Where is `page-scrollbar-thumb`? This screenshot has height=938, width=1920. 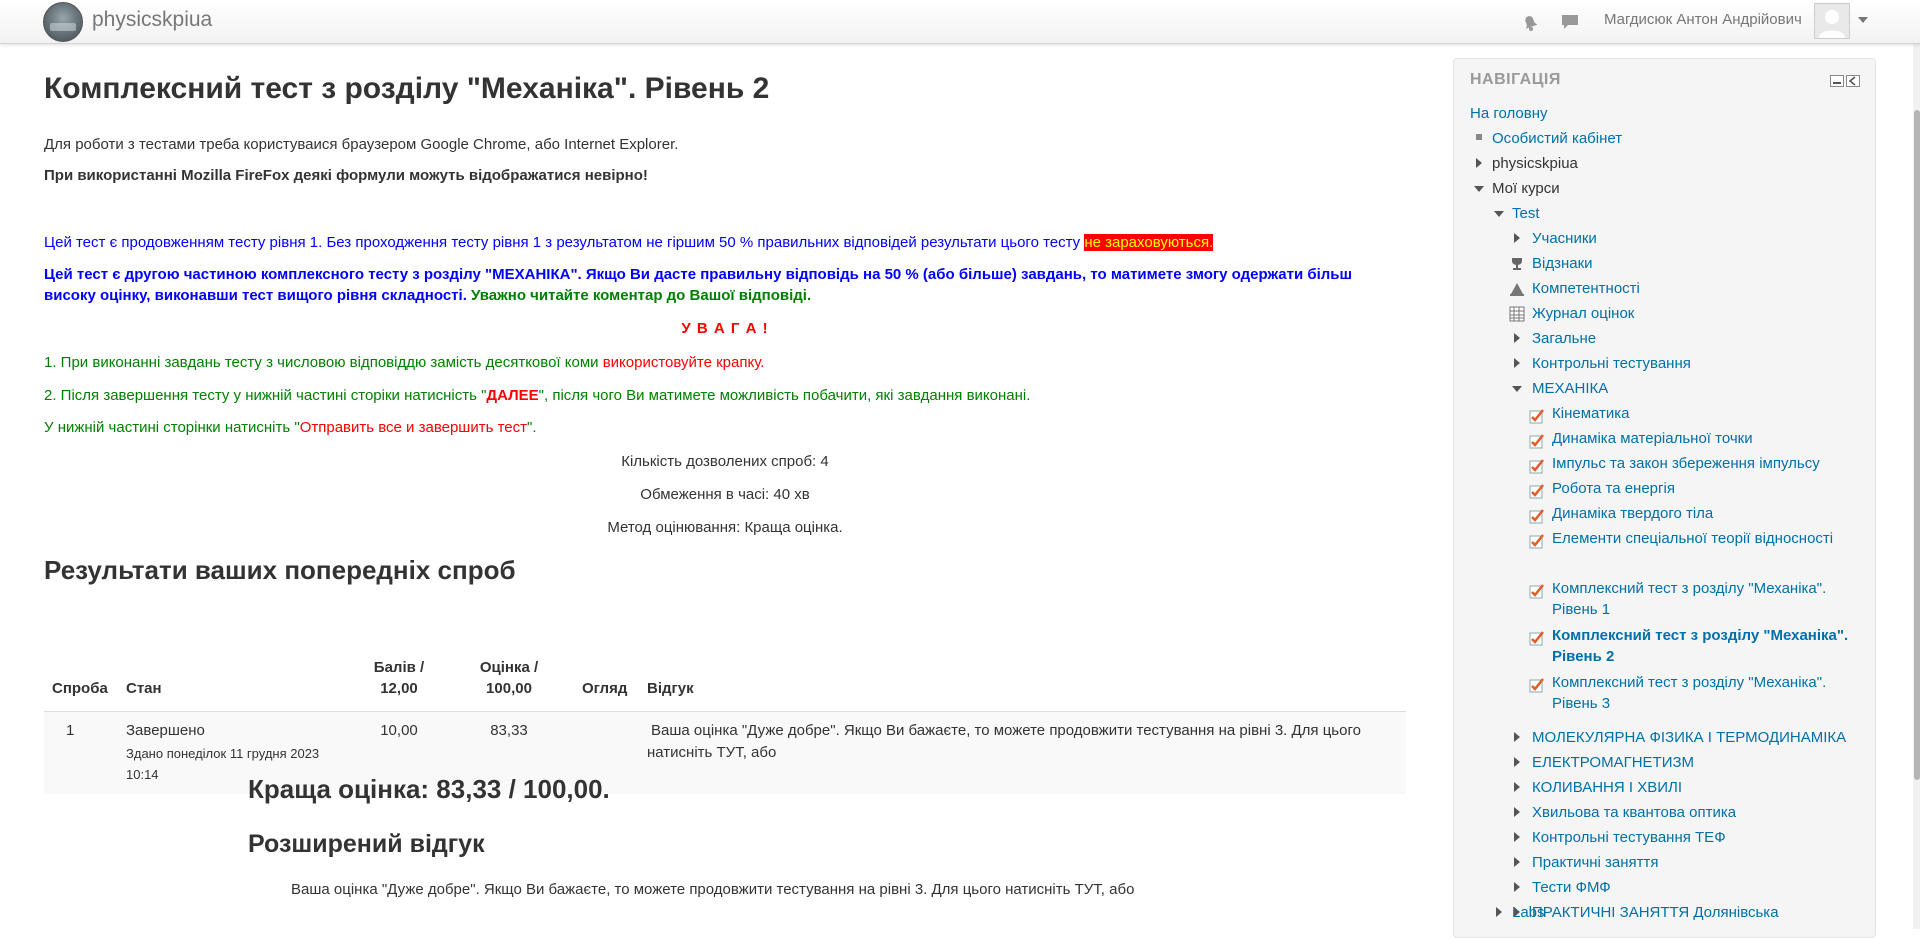 page-scrollbar-thumb is located at coordinates (1917, 445).